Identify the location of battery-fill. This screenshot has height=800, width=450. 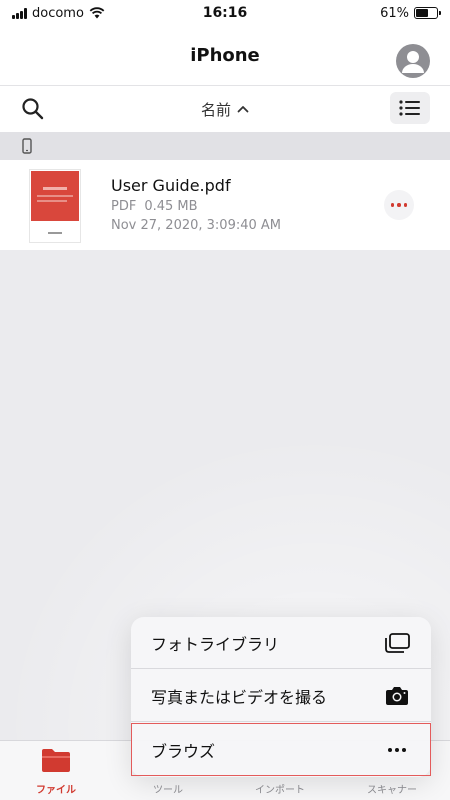
(422, 13).